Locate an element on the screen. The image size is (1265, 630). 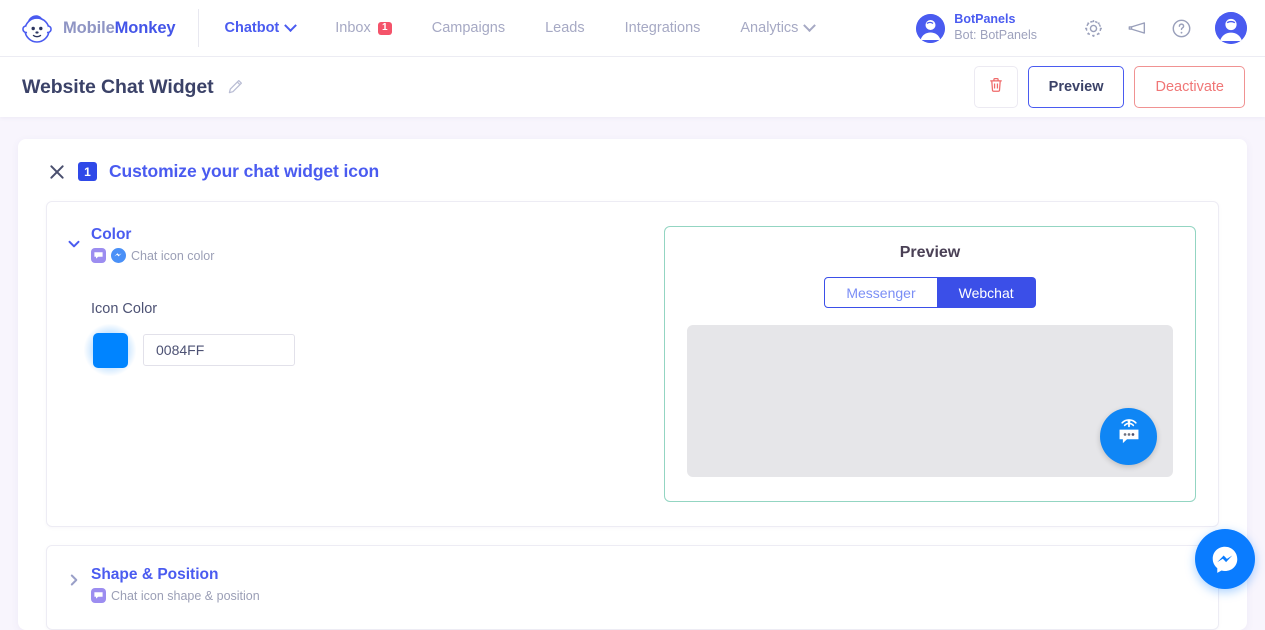
color-group-subtitle: Chat icon color is located at coordinates (173, 255).